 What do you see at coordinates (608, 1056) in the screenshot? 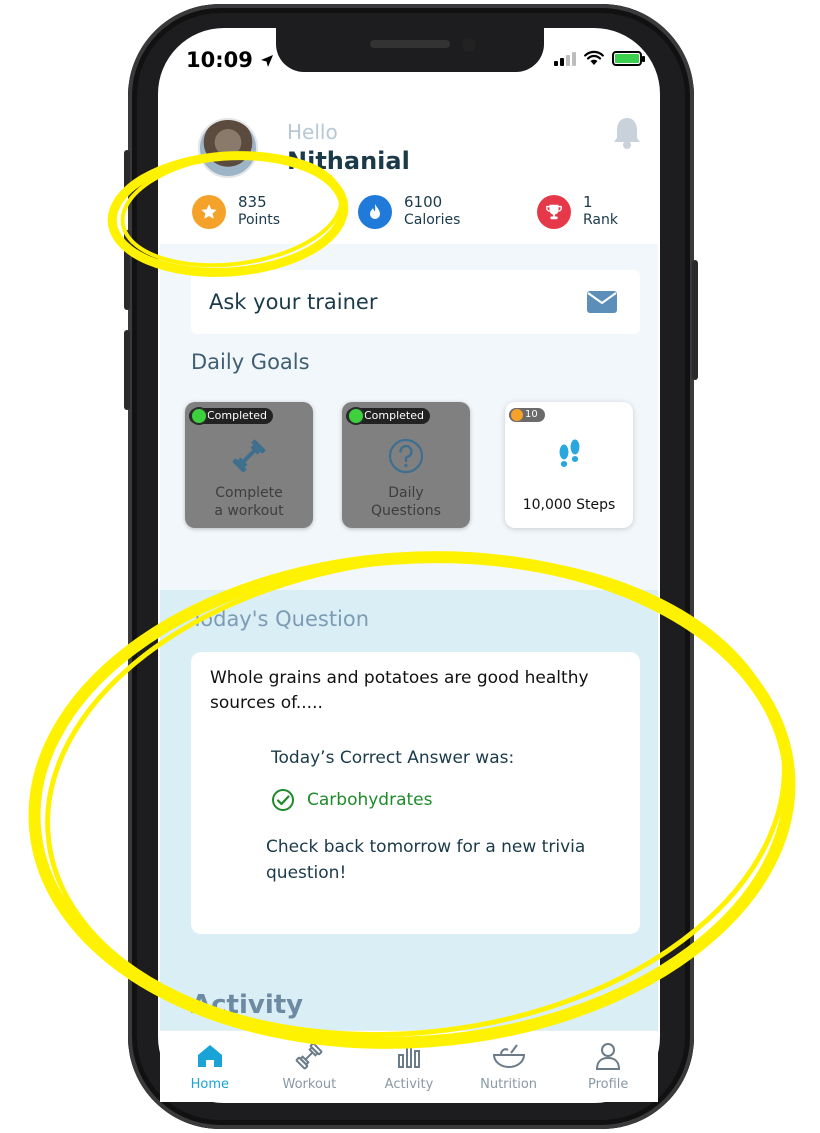
I see `user-icon` at bounding box center [608, 1056].